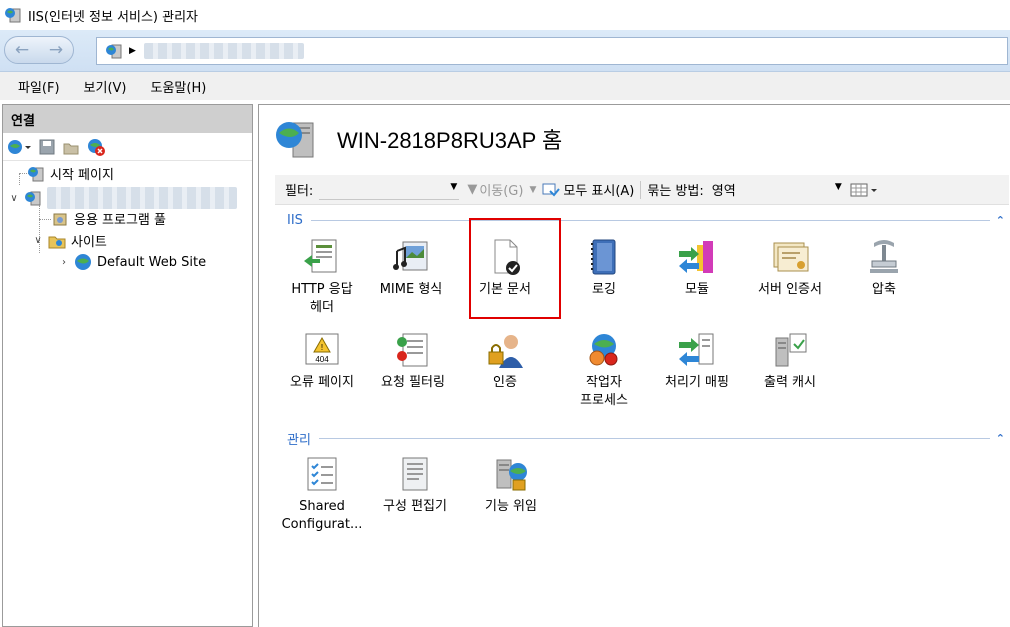  Describe the element at coordinates (603, 257) in the screenshot. I see `logging-icon` at that location.